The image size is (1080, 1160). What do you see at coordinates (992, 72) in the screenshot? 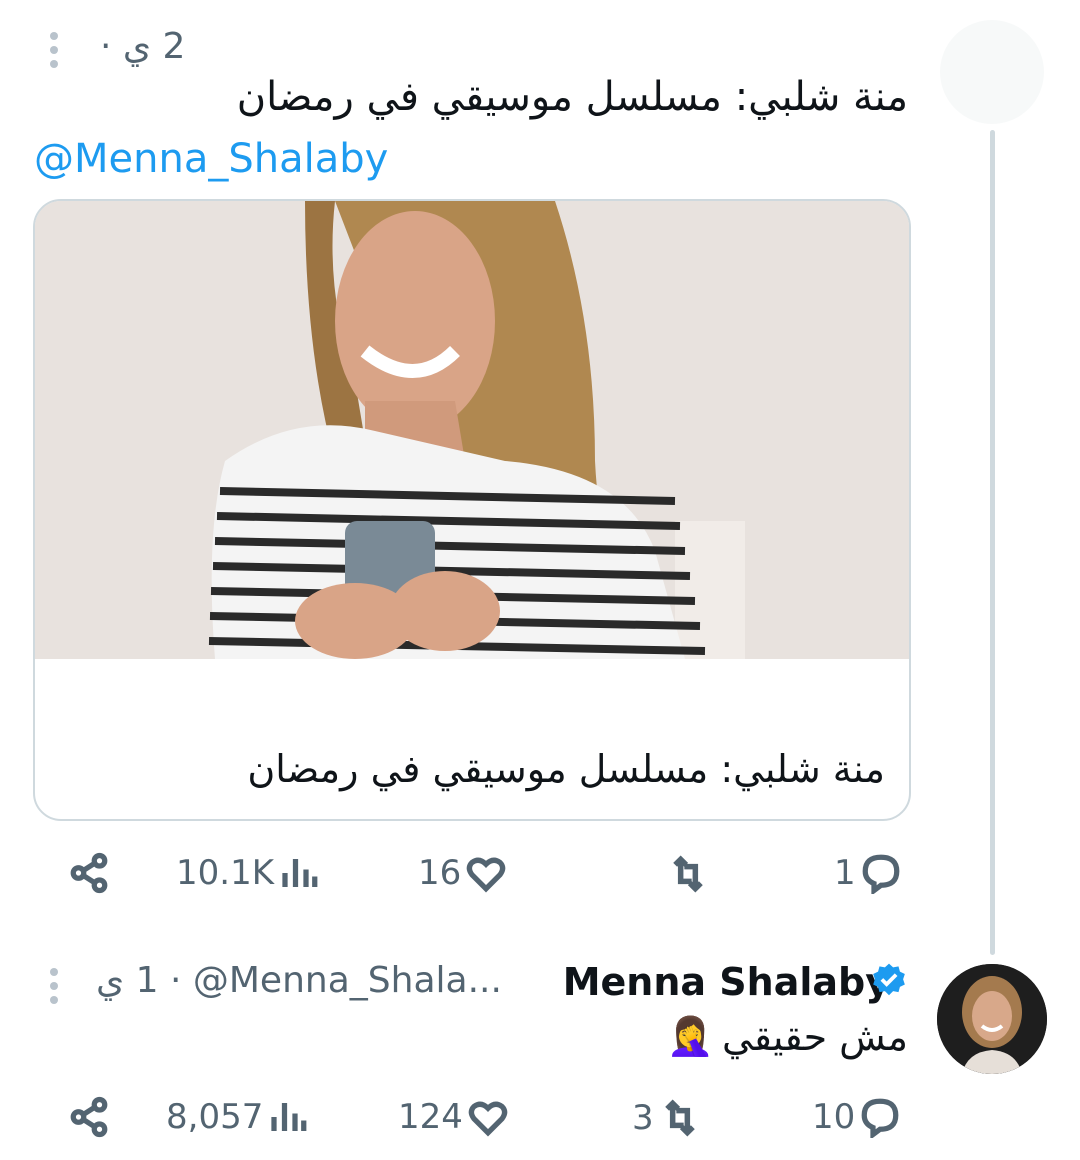
I see `faded-avatar` at bounding box center [992, 72].